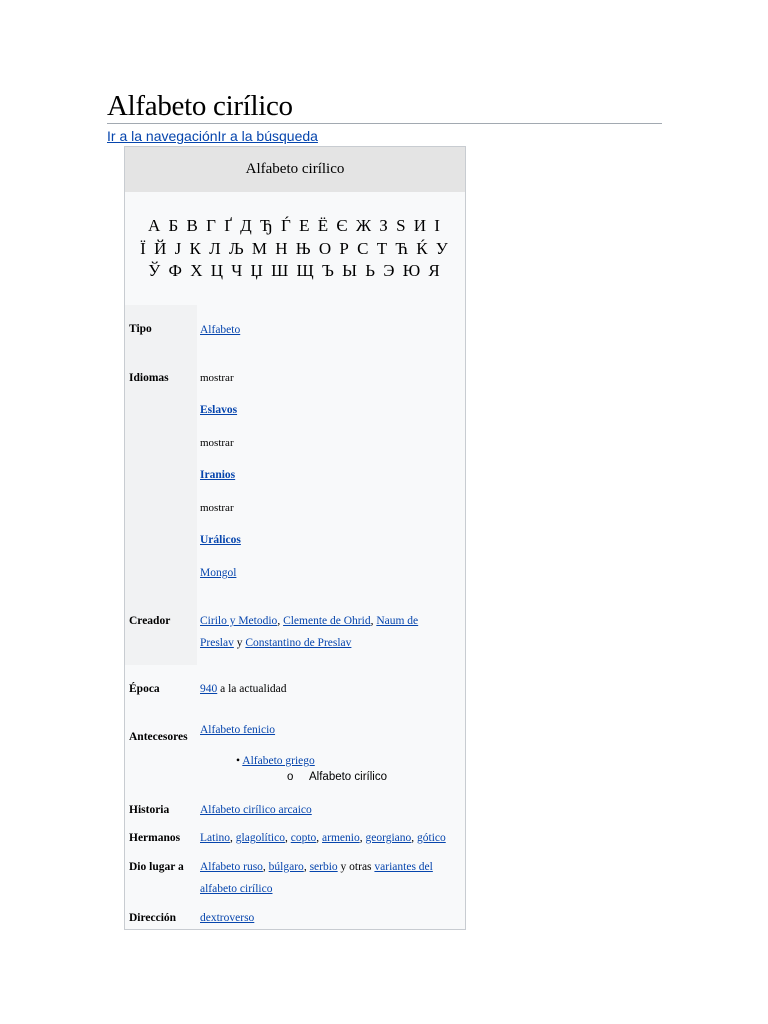 The image size is (768, 1024). Describe the element at coordinates (403, 867) in the screenshot. I see `variantes-link-part1: variantes del` at that location.